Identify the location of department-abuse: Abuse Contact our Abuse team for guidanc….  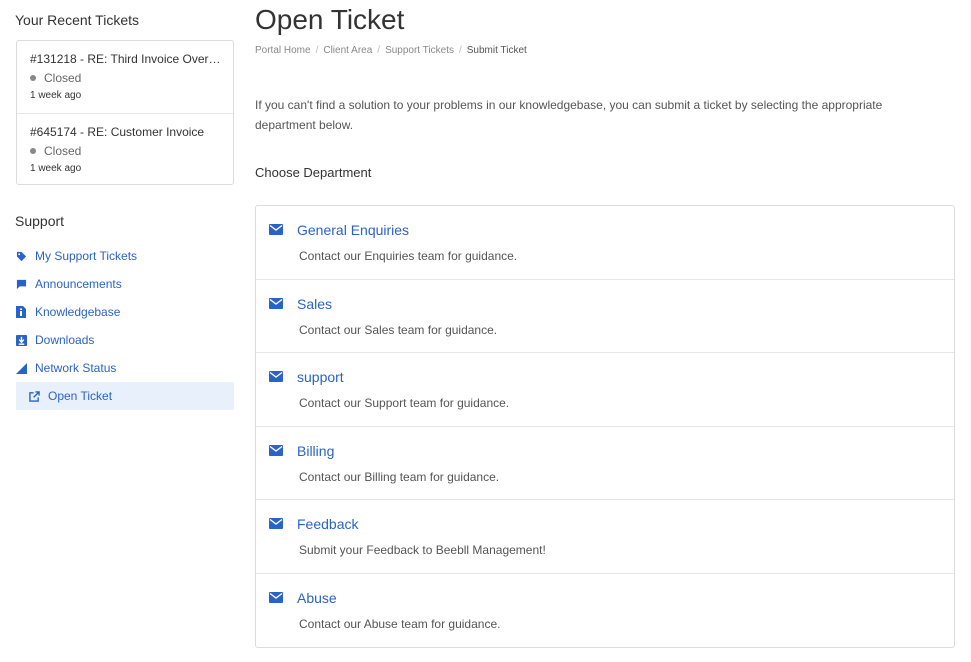
(605, 611).